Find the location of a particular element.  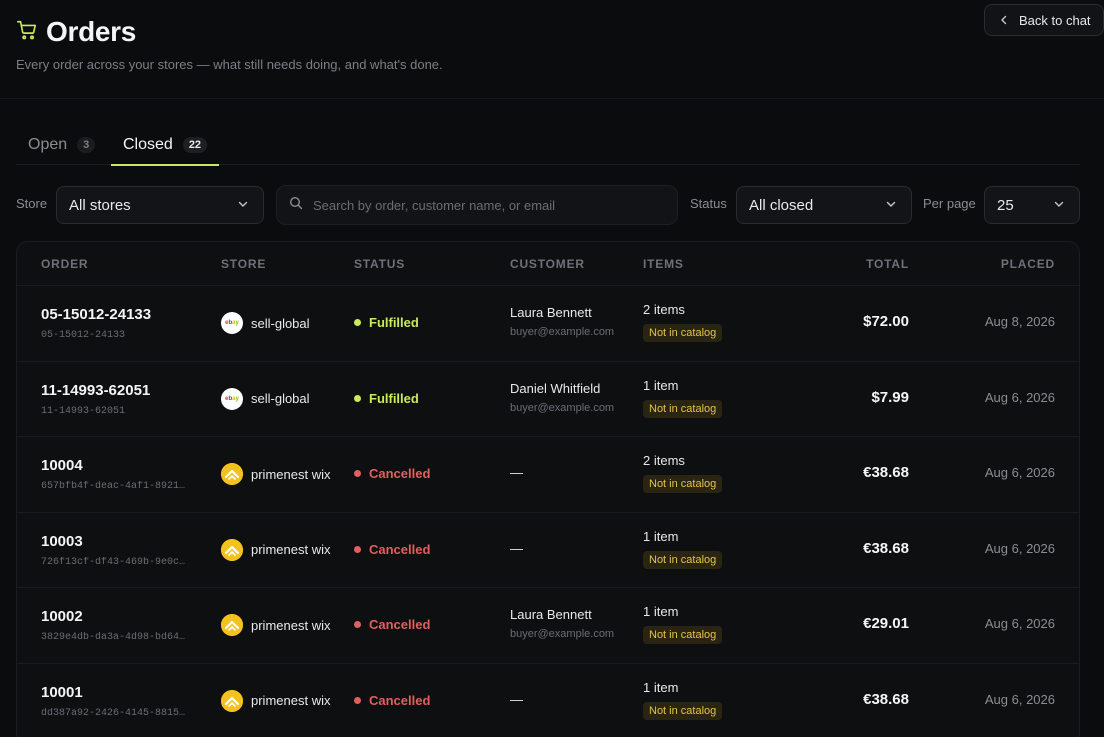

per-page-value: 25 is located at coordinates (1005, 205).